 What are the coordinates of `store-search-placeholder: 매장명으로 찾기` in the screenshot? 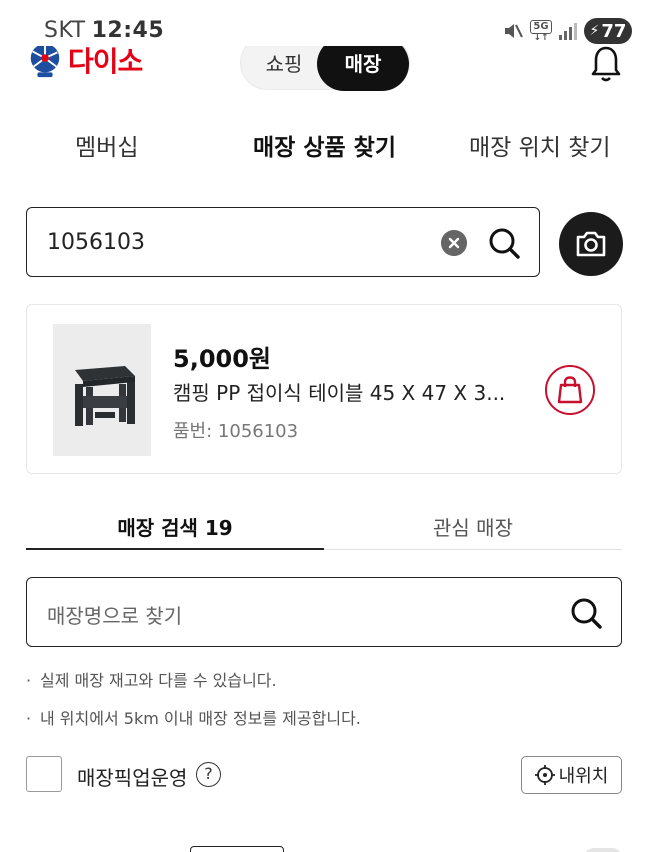 It's located at (115, 616).